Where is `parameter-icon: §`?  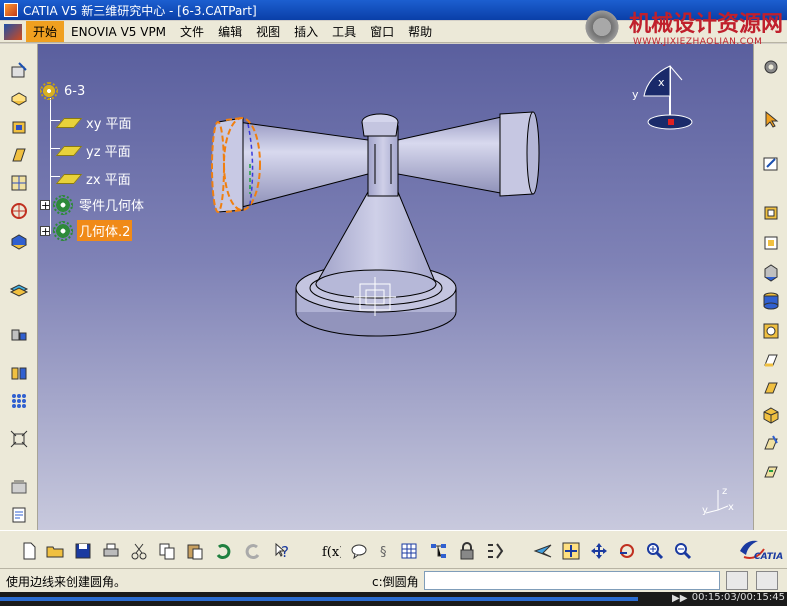
parameter-icon: § is located at coordinates (385, 551).